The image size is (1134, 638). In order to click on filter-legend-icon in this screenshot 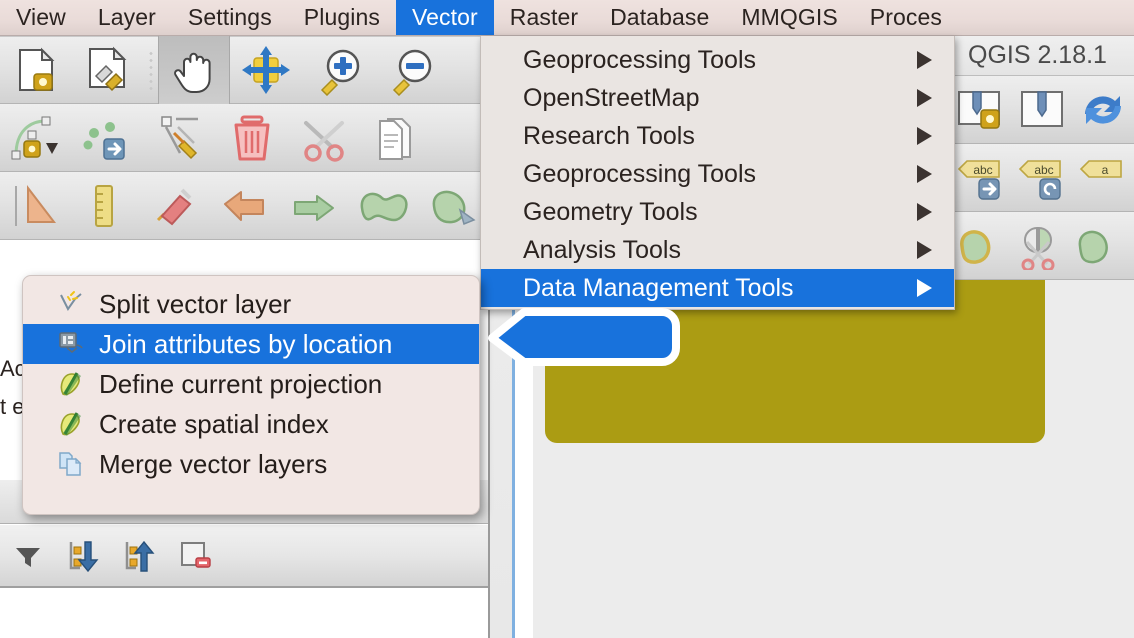, I will do `click(28, 556)`.